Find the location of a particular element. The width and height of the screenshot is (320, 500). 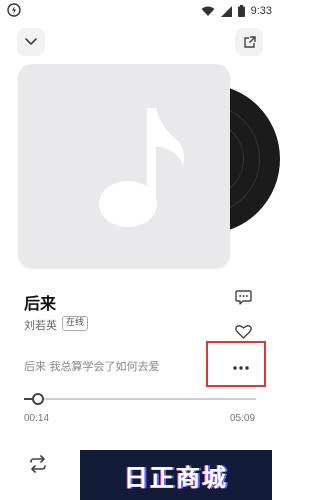

share-icon is located at coordinates (249, 41).